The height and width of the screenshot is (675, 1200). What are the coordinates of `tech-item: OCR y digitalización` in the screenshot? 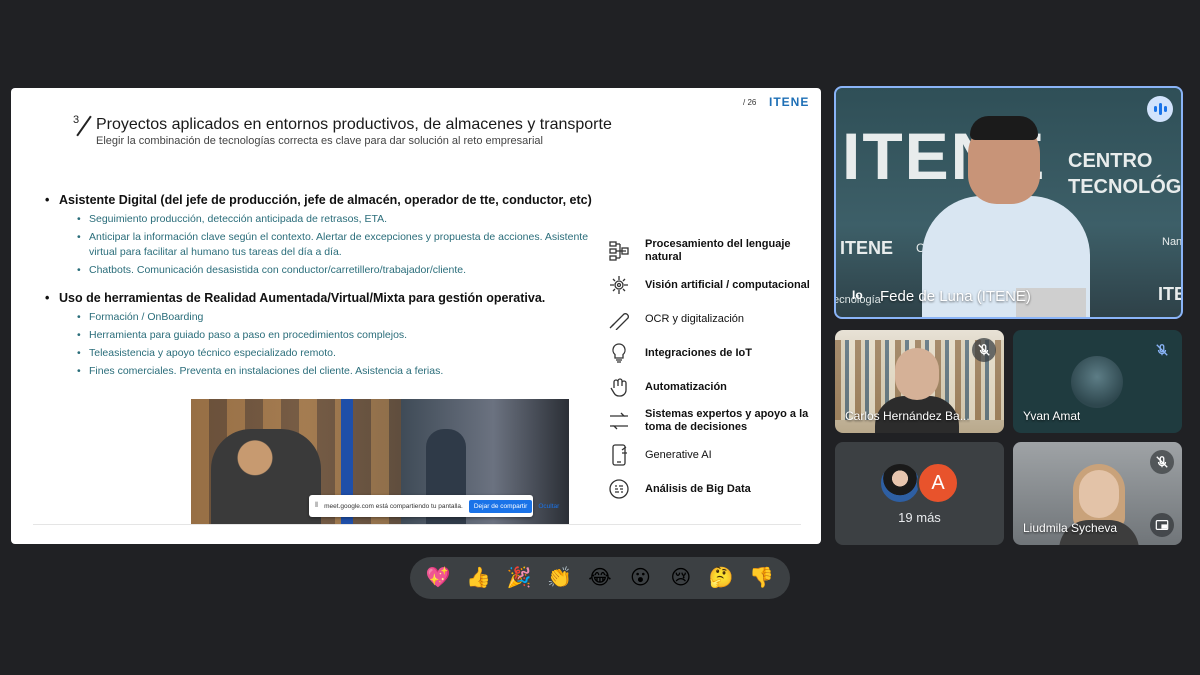 It's located at (712, 319).